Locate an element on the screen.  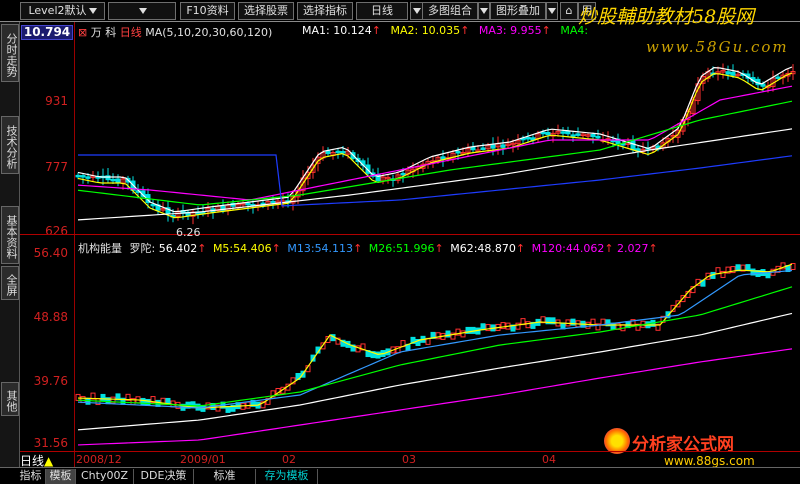
overlay-dropdown is located at coordinates (552, 11).